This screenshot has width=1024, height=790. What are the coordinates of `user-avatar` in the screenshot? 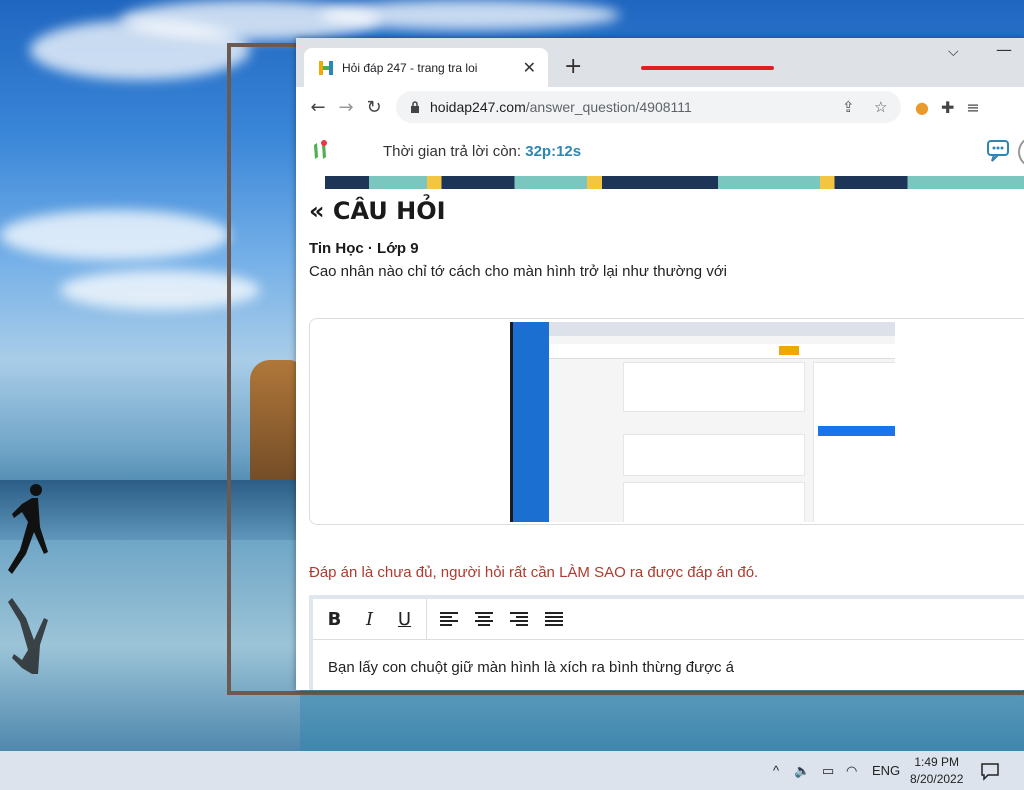 It's located at (1021, 152).